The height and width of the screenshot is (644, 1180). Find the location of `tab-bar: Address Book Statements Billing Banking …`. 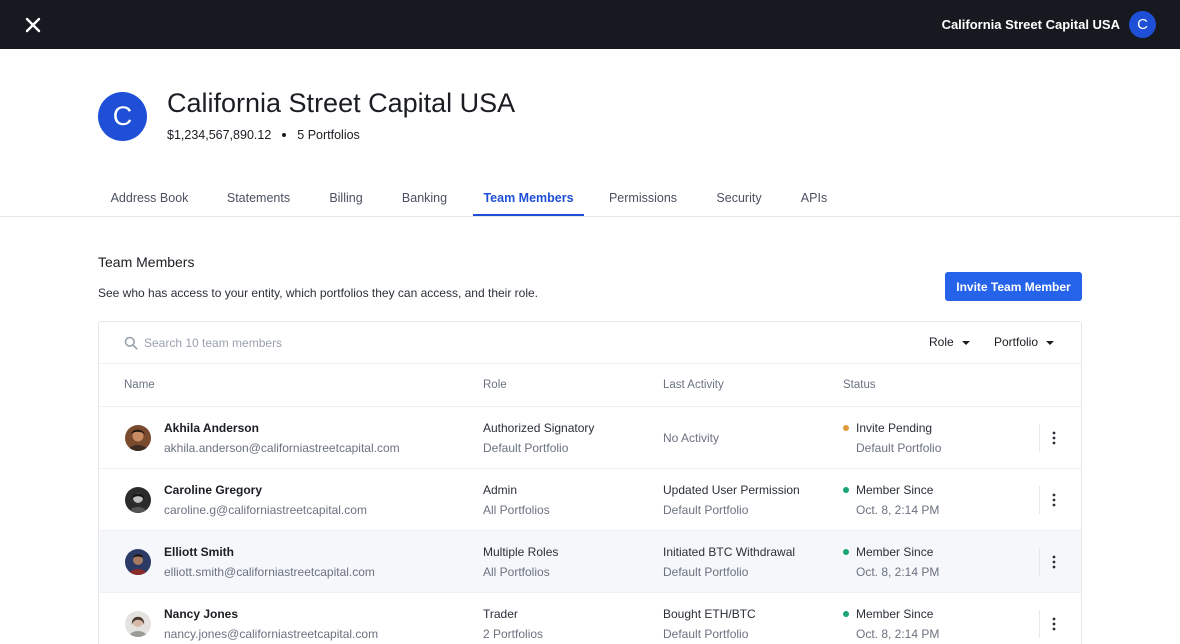

tab-bar: Address Book Statements Billing Banking … is located at coordinates (590, 198).